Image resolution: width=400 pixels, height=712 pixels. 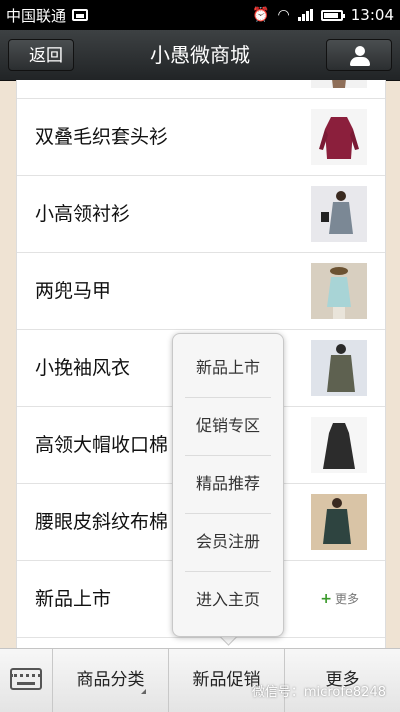 I want to click on bottom-menu-bar: 商品分类 新品促销 更多, so click(x=200, y=680).